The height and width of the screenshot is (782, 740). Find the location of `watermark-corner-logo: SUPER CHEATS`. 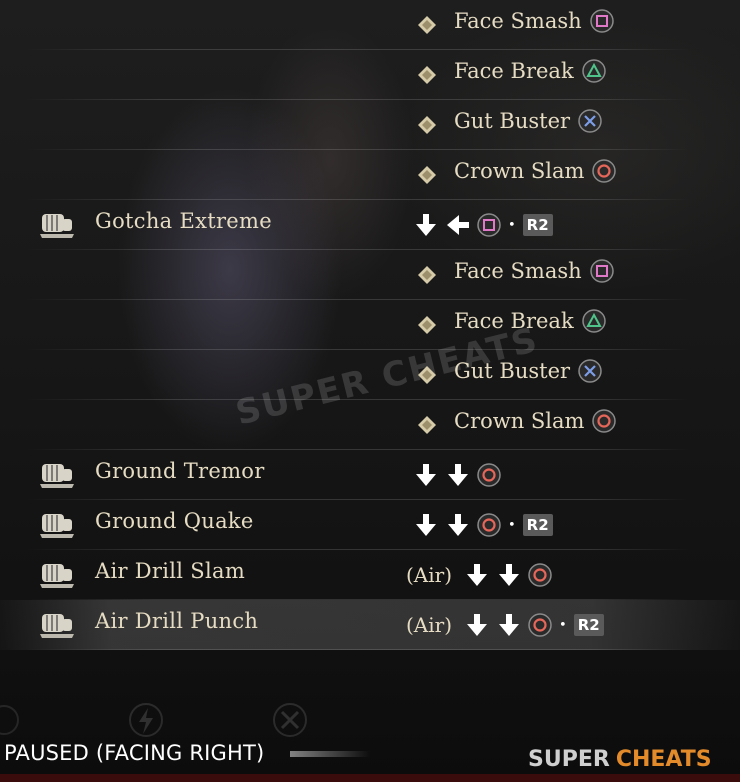

watermark-corner-logo: SUPER CHEATS is located at coordinates (634, 759).